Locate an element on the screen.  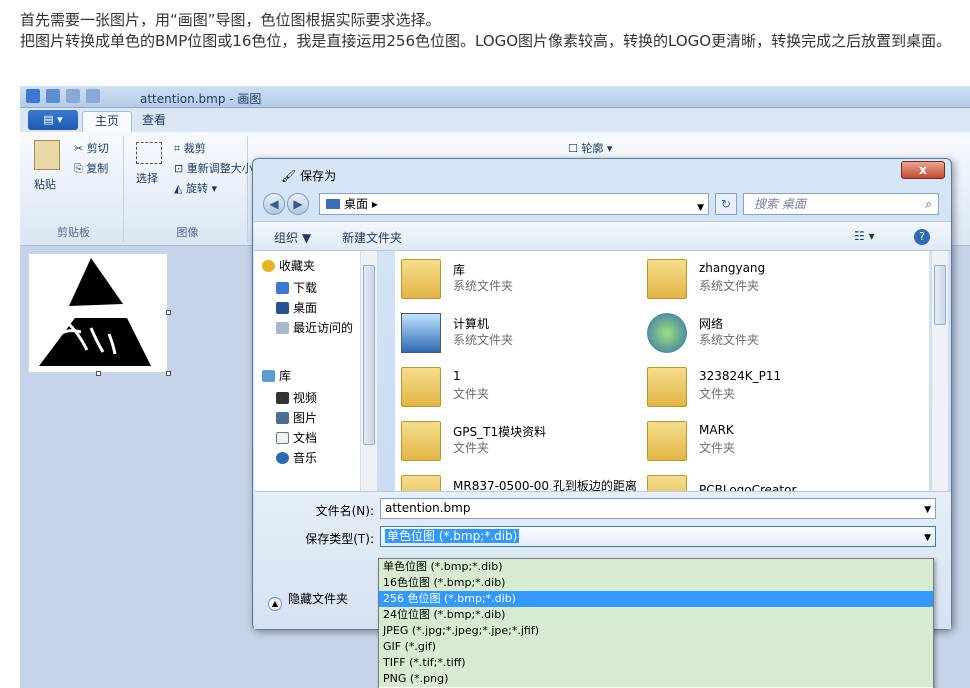
list-item: 计算机 系统文件夹 is located at coordinates (521, 333).